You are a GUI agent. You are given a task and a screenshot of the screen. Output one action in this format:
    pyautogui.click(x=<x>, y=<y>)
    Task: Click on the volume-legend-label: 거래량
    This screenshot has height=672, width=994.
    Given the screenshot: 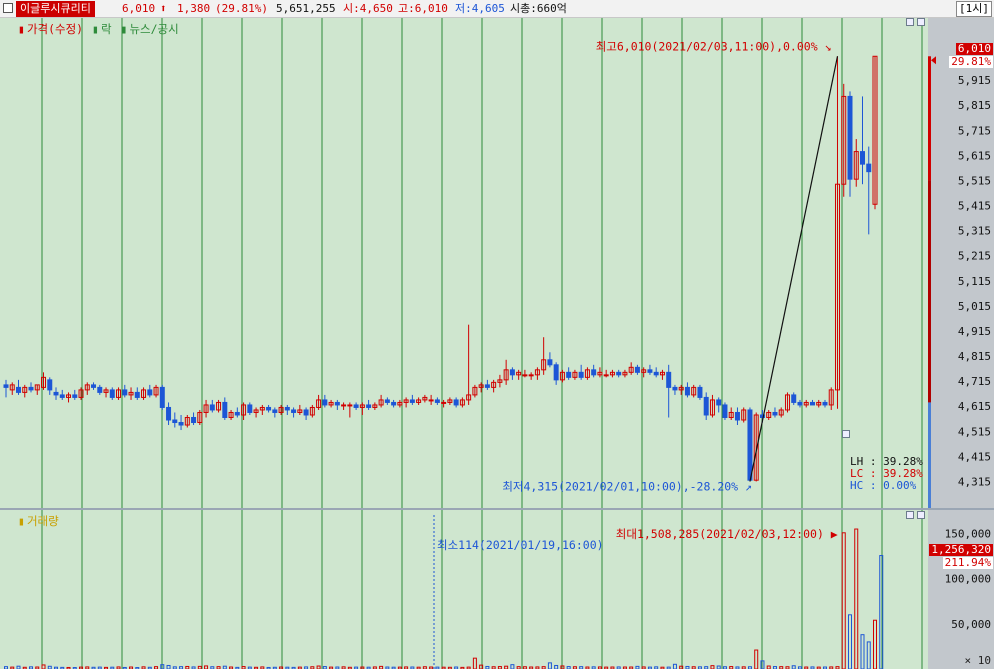 What is the action you would take?
    pyautogui.click(x=43, y=521)
    